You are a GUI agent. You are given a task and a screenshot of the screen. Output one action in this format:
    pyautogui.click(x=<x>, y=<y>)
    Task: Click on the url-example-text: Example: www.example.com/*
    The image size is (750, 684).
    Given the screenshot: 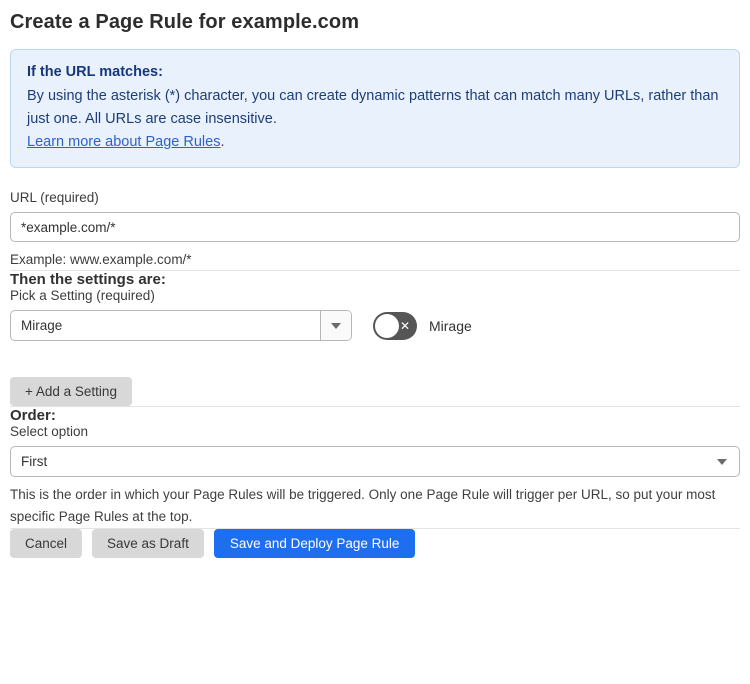 What is the action you would take?
    pyautogui.click(x=101, y=259)
    